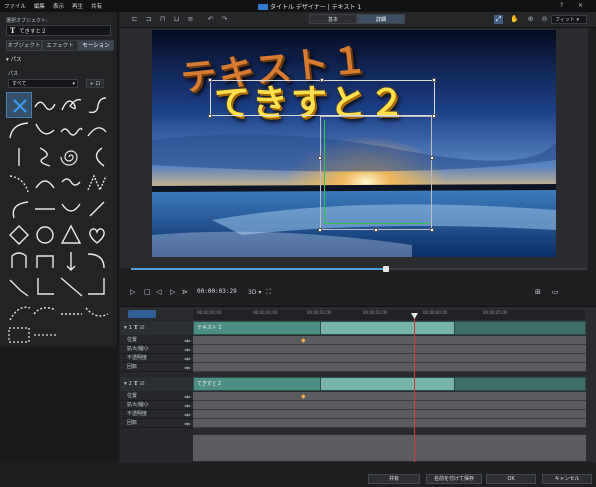 Image resolution: width=596 pixels, height=487 pixels. Describe the element at coordinates (45, 105) in the screenshot. I see `path-preset-wave` at that location.